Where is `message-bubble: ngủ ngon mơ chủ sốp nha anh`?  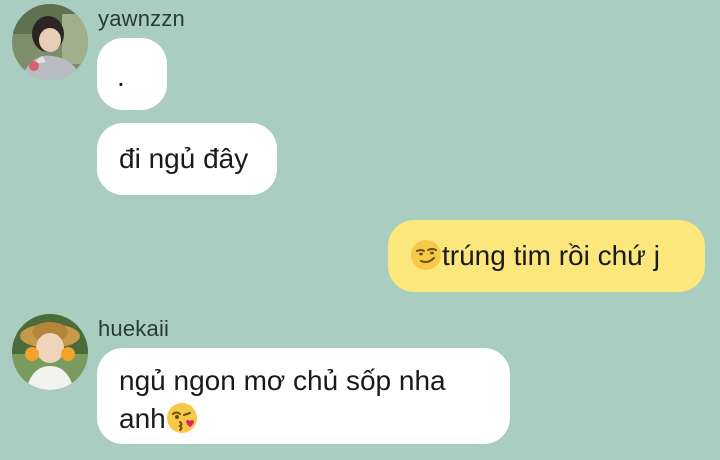 message-bubble: ngủ ngon mơ chủ sốp nha anh is located at coordinates (303, 396).